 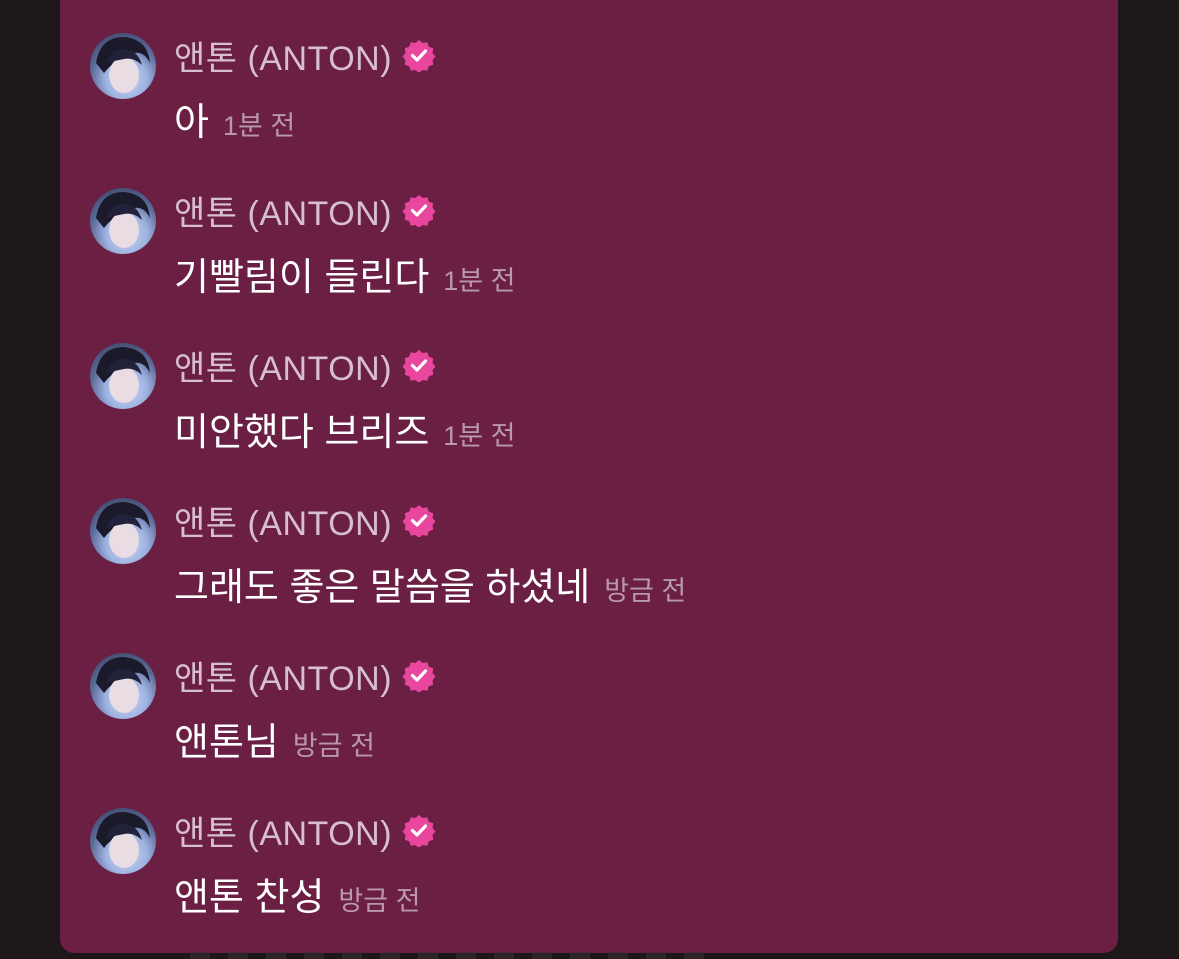 What do you see at coordinates (589, 558) in the screenshot?
I see `chat-message: 앤톤 (ANTON) 그래도 좋은 말씀을 하셨네 방금 전` at bounding box center [589, 558].